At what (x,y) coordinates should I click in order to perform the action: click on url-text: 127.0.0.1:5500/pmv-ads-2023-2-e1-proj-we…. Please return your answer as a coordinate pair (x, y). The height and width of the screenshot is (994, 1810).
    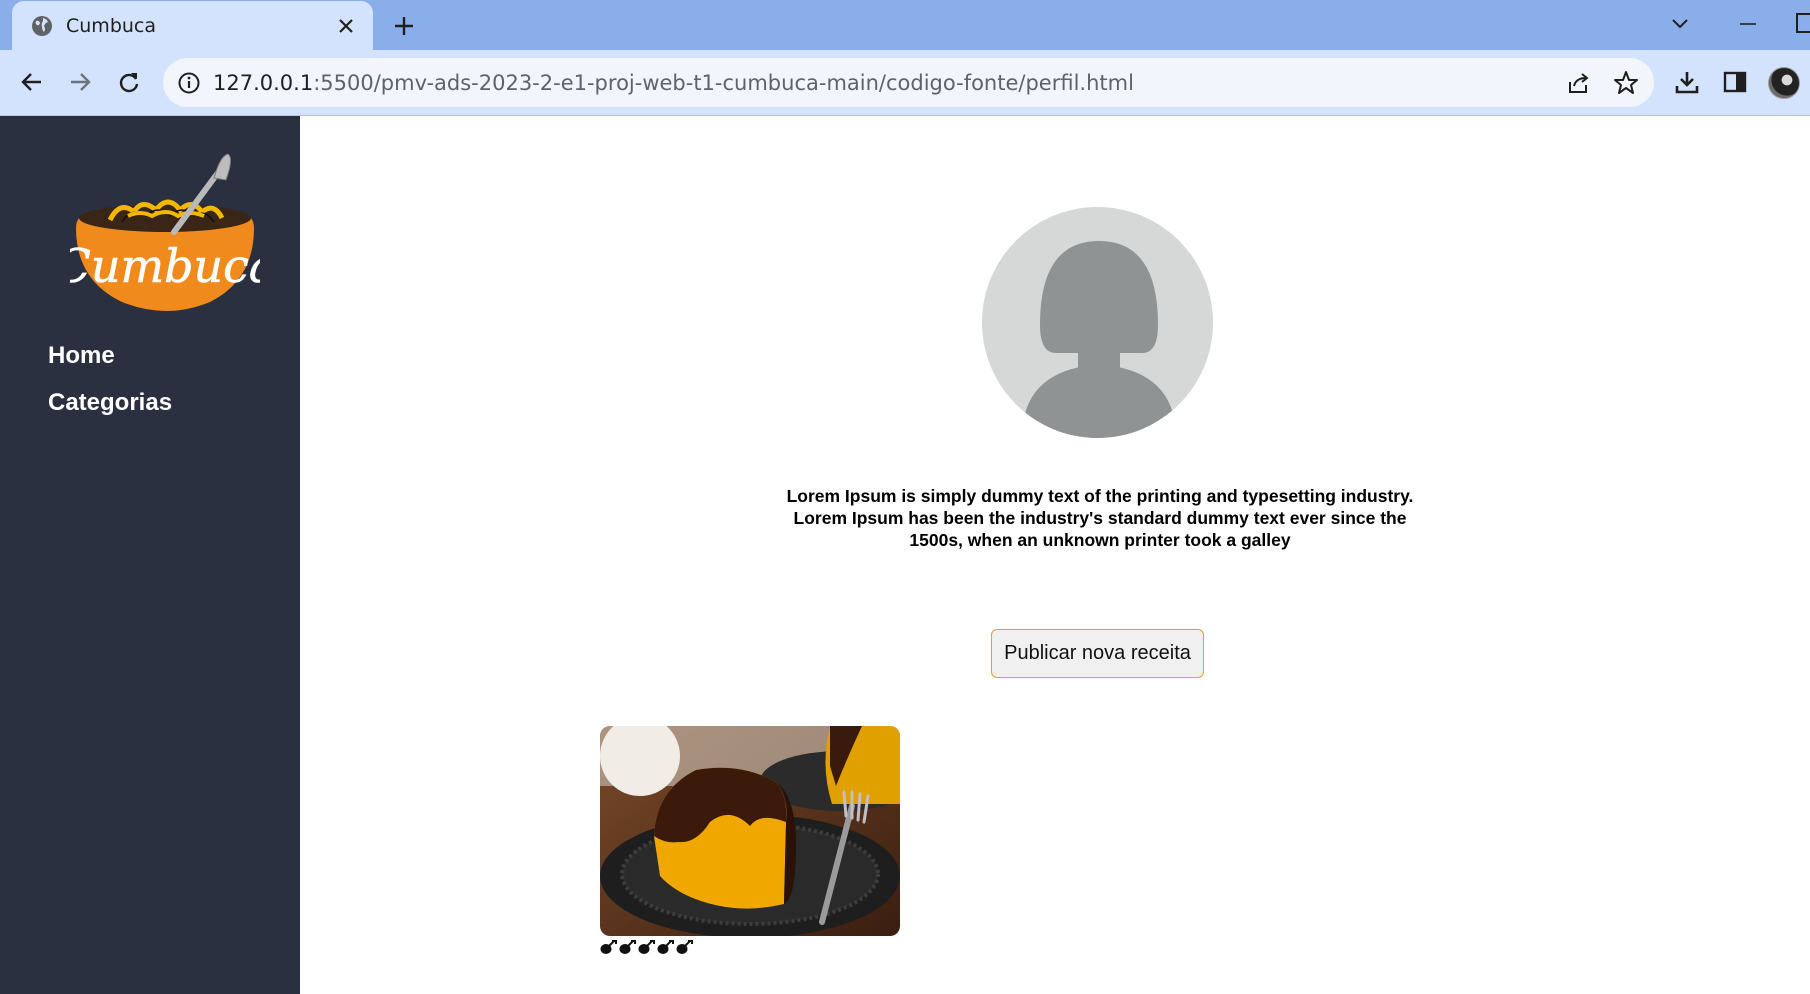
    Looking at the image, I should click on (673, 83).